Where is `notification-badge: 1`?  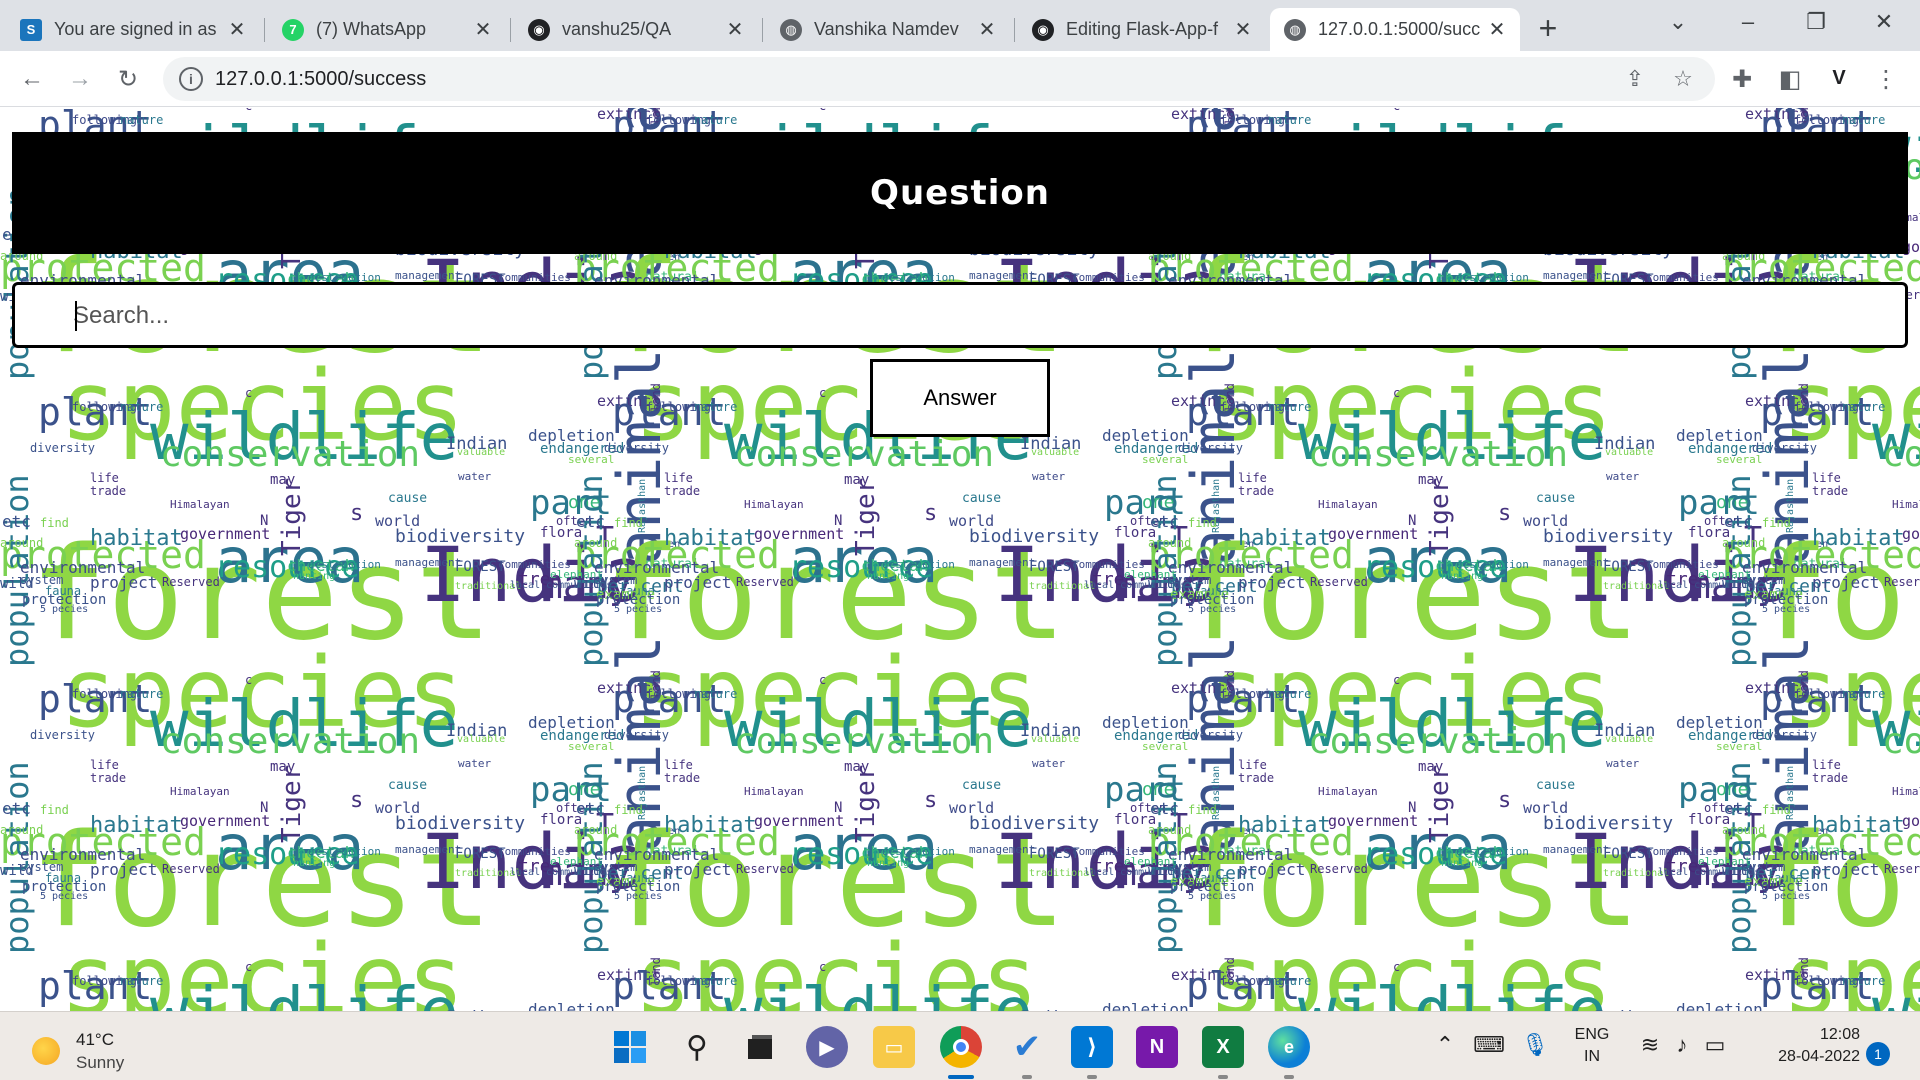
notification-badge: 1 is located at coordinates (1878, 1054).